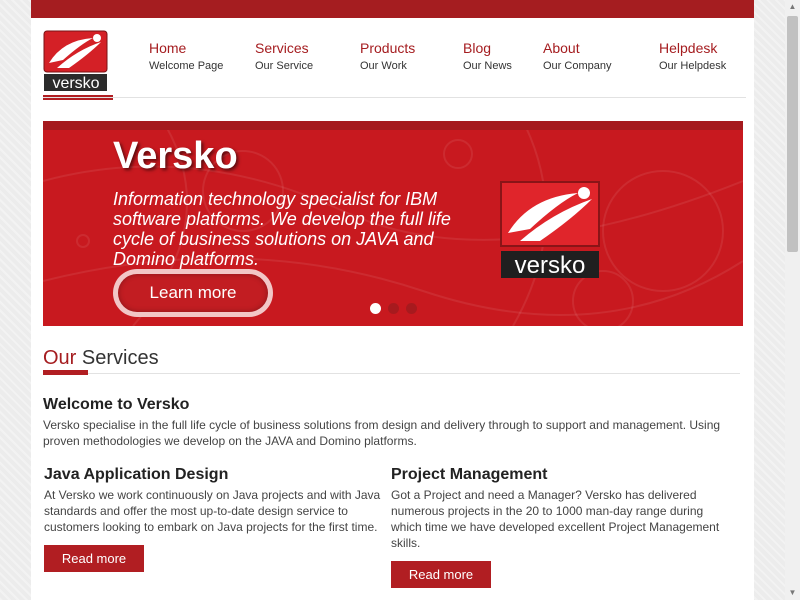  Describe the element at coordinates (75, 83) in the screenshot. I see `logo-text: versko` at that location.